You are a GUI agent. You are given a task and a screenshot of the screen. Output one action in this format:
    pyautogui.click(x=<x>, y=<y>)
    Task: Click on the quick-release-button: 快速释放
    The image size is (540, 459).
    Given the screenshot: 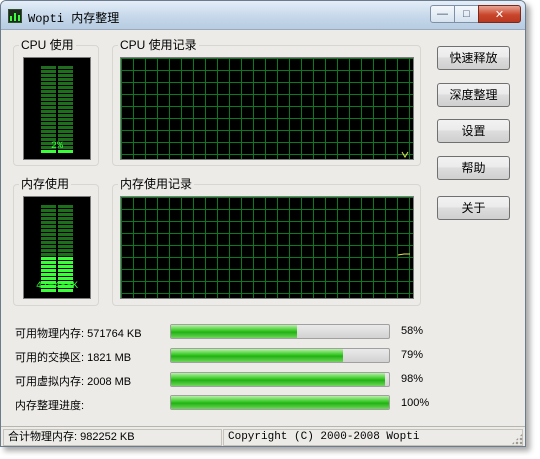 What is the action you would take?
    pyautogui.click(x=473, y=58)
    